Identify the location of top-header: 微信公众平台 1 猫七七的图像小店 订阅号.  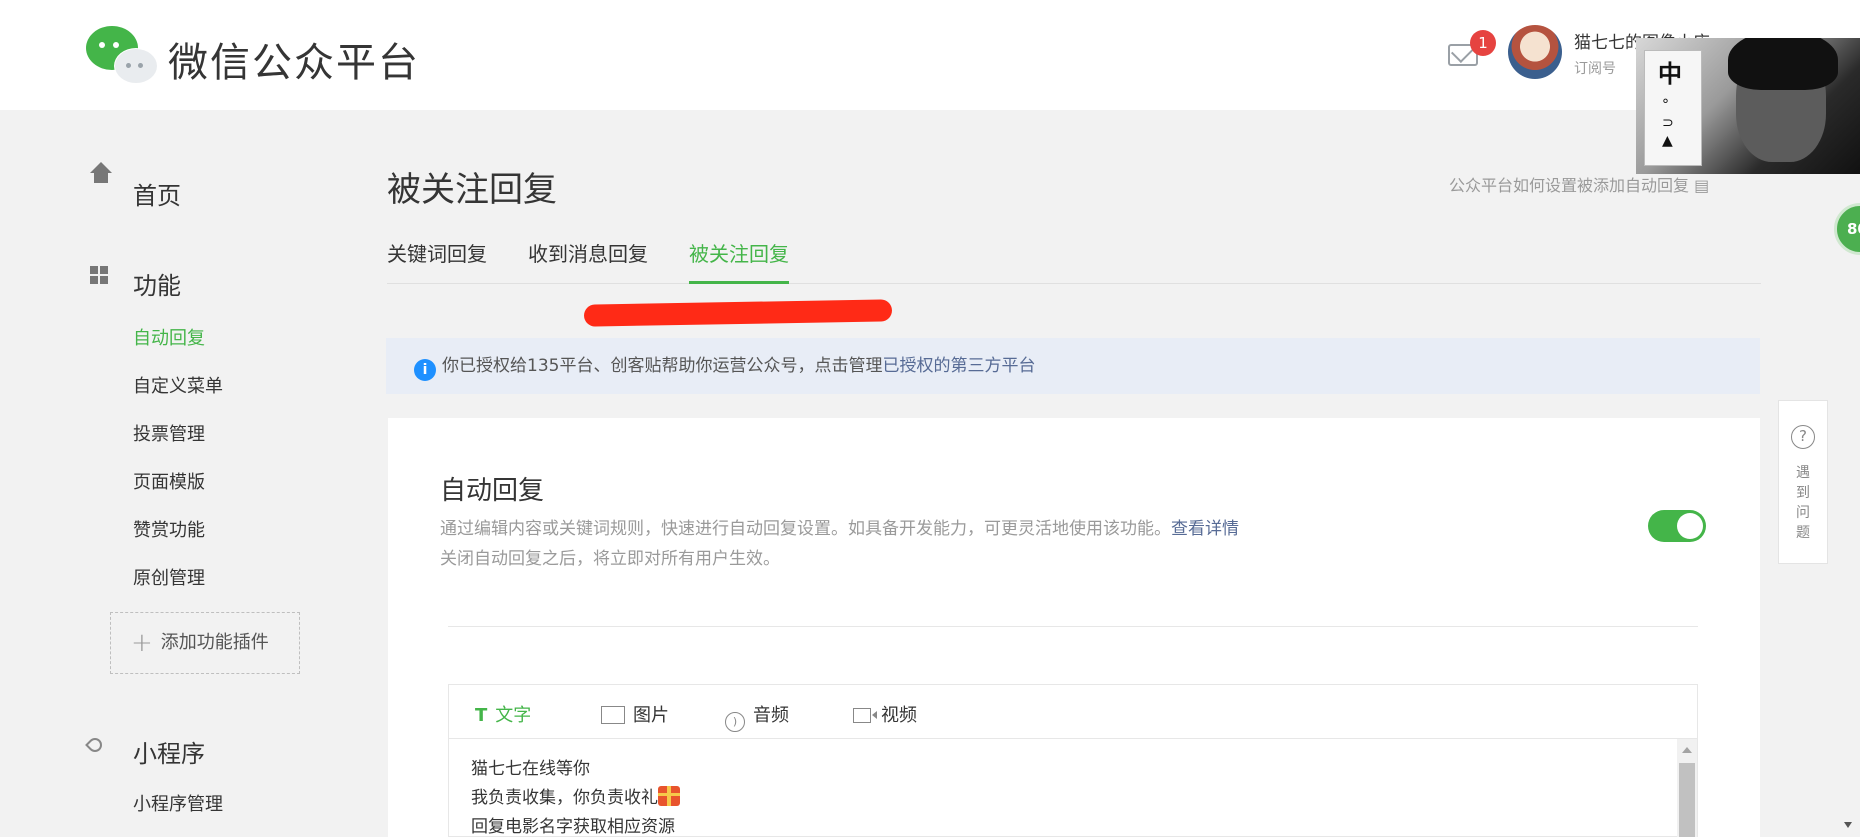
(930, 55).